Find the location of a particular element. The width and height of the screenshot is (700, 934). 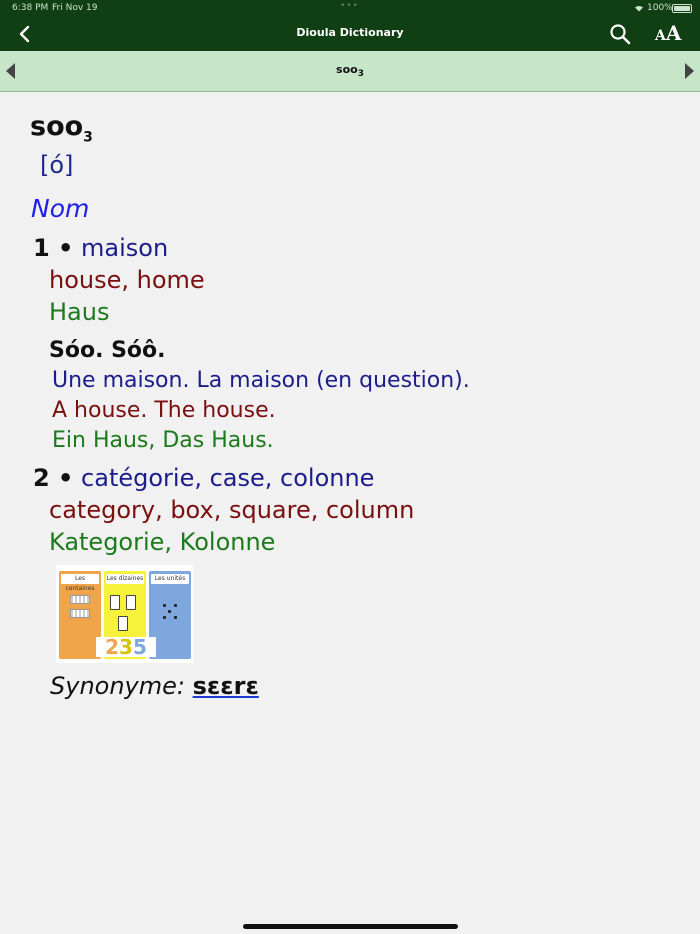

multitasking-dots-icon: ••• is located at coordinates (349, 6).